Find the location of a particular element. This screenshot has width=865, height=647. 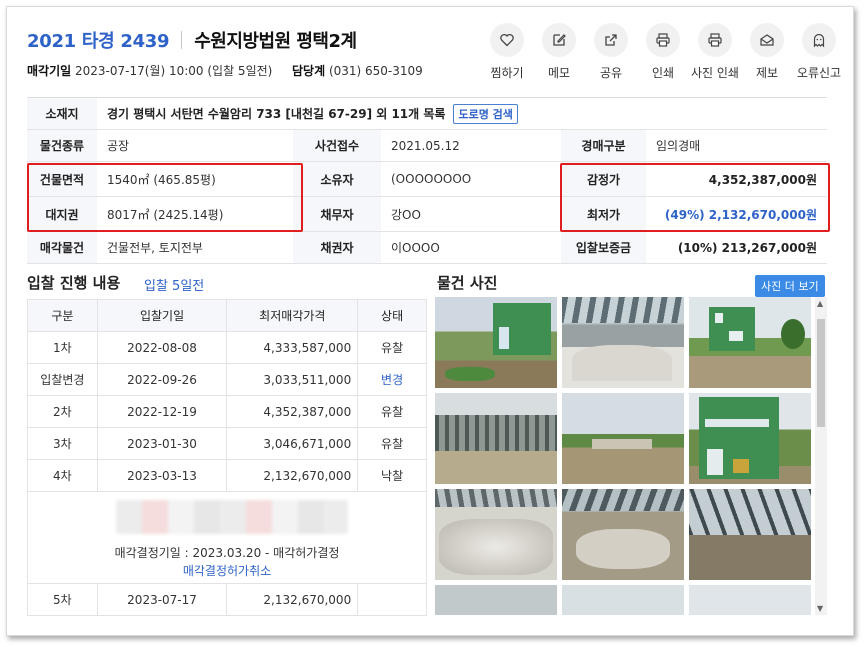

favorite-button: 찜하기 is located at coordinates (507, 52).